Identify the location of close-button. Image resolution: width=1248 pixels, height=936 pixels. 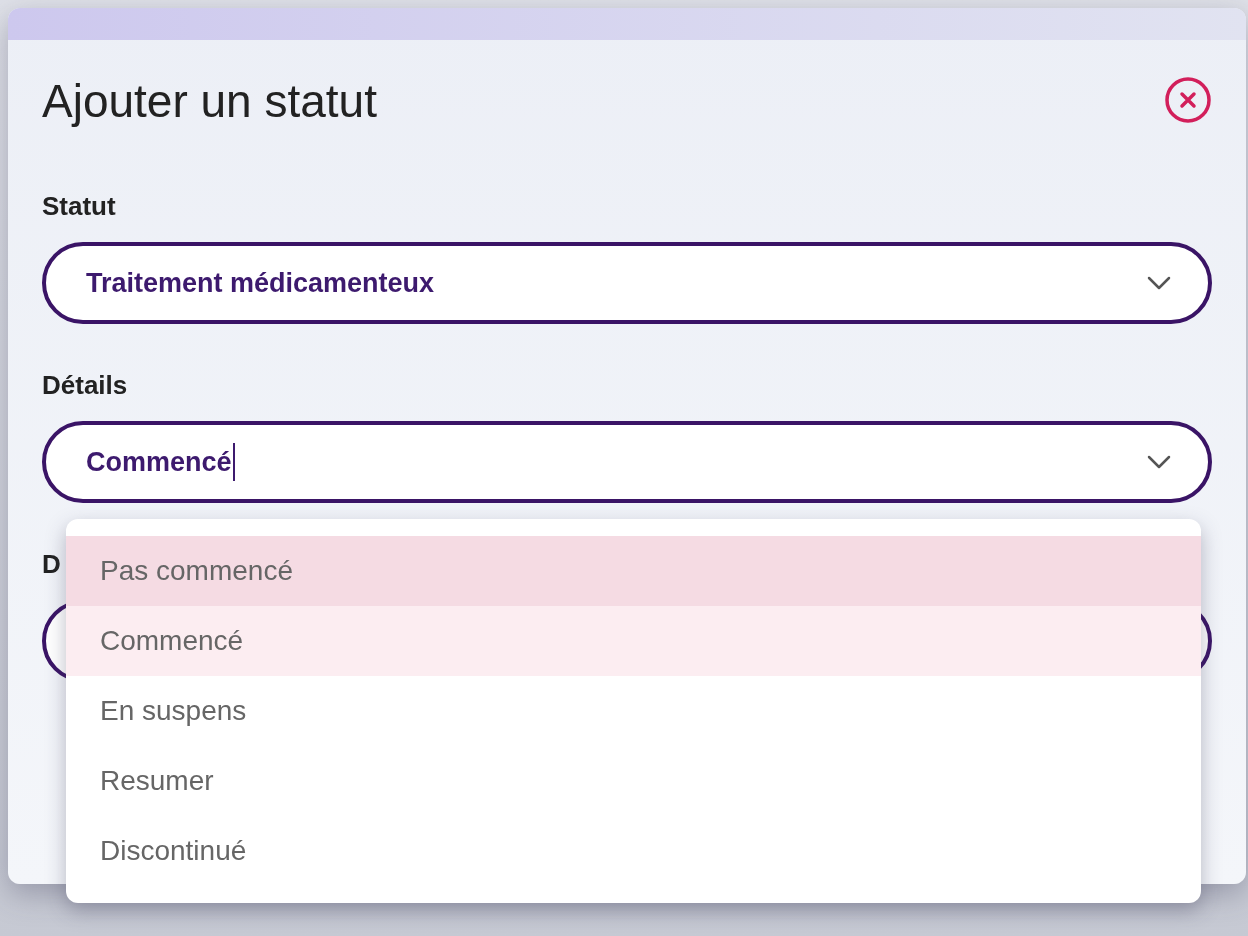
(1188, 100).